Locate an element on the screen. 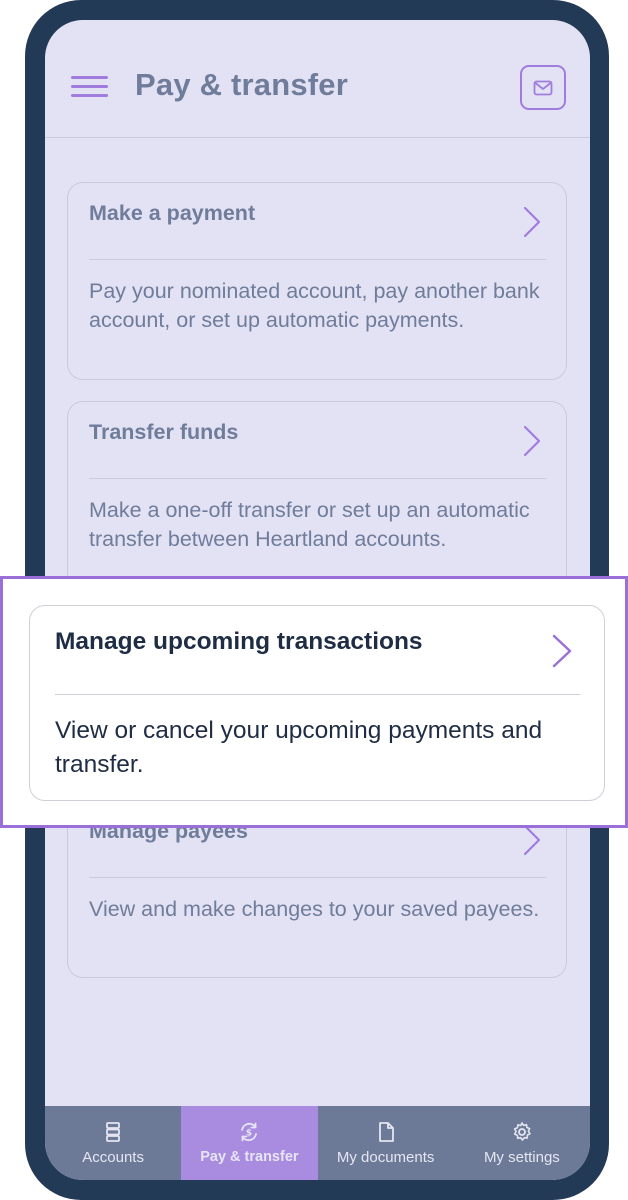  dollar-refresh-icon: $ is located at coordinates (249, 1132).